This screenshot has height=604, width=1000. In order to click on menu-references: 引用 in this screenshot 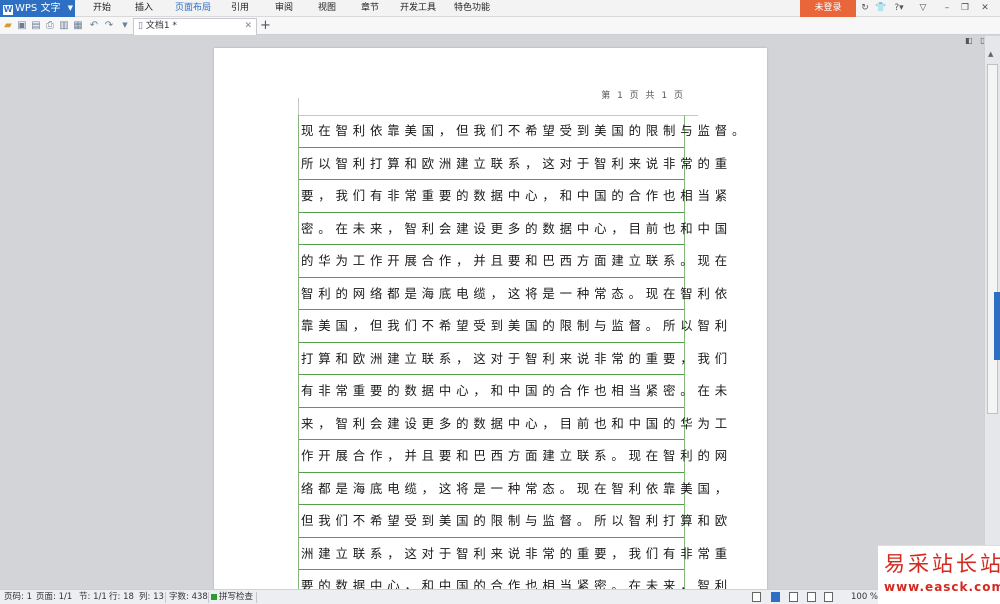, I will do `click(240, 8)`.